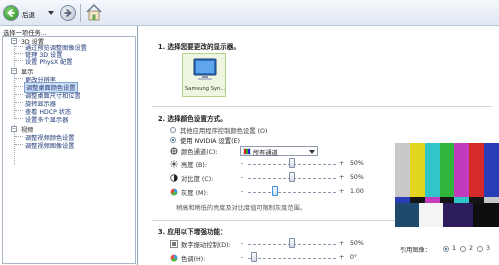 The image size is (499, 265). I want to click on reference-radio-1-label: 1, so click(454, 248).